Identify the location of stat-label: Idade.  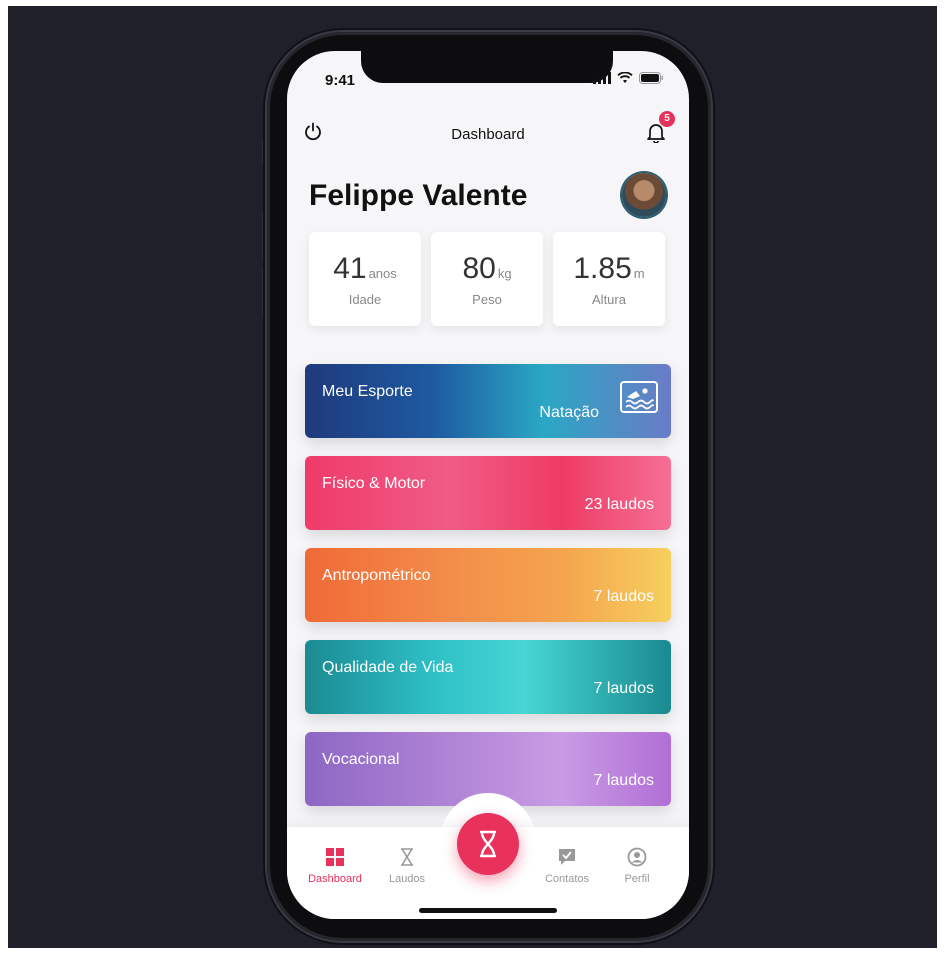
(365, 299).